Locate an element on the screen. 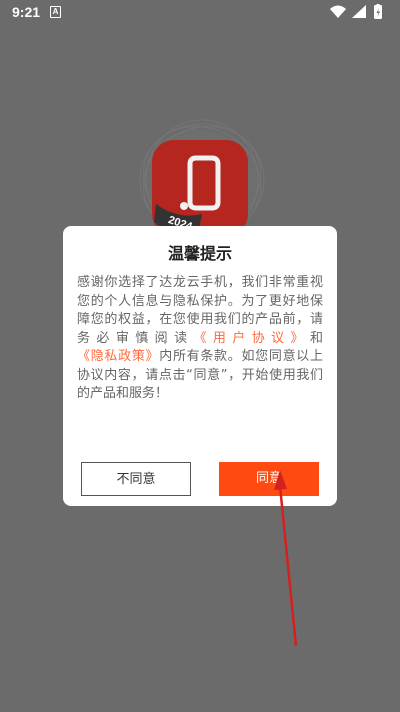 This screenshot has width=400, height=712. status-time: 9:21 is located at coordinates (26, 12).